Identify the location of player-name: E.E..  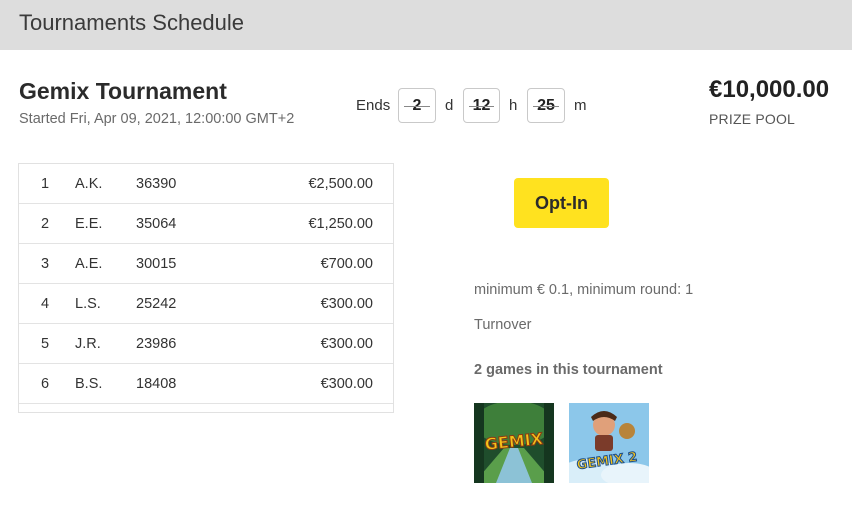
(89, 224).